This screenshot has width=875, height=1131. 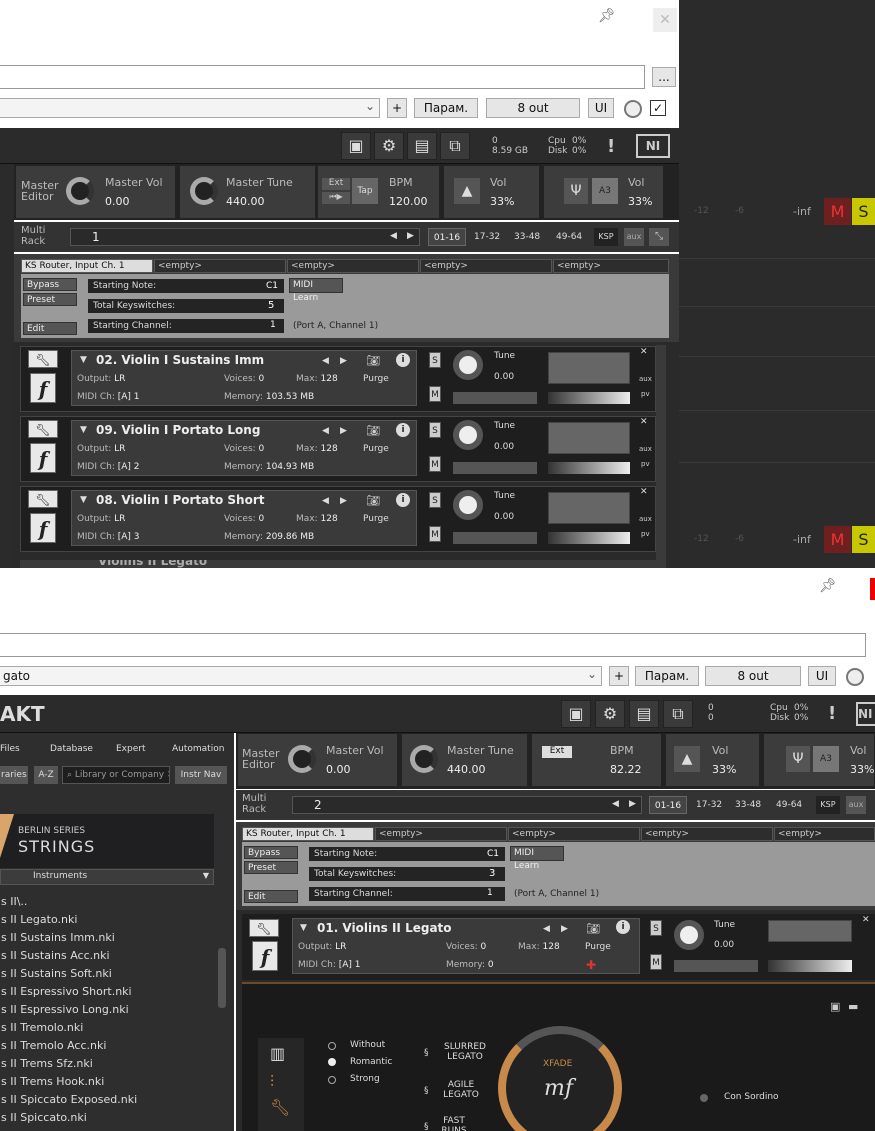 I want to click on articulation-agile-legato: AGILE LEGATO, so click(x=461, y=1090).